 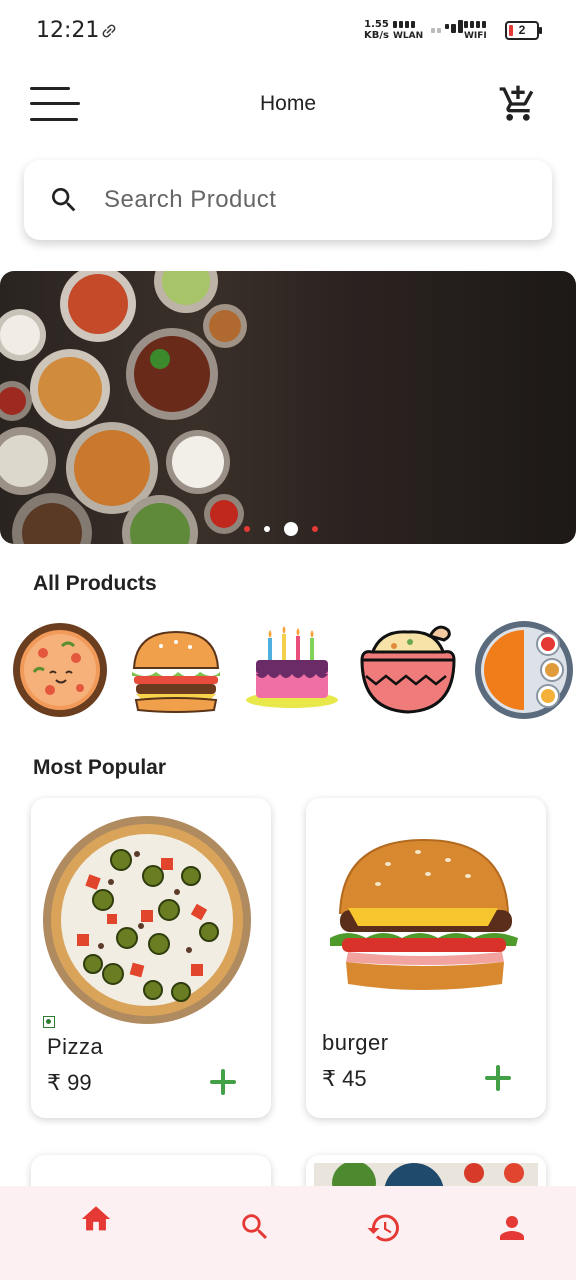 What do you see at coordinates (436, 30) in the screenshot?
I see `sim-signal-dim-icon` at bounding box center [436, 30].